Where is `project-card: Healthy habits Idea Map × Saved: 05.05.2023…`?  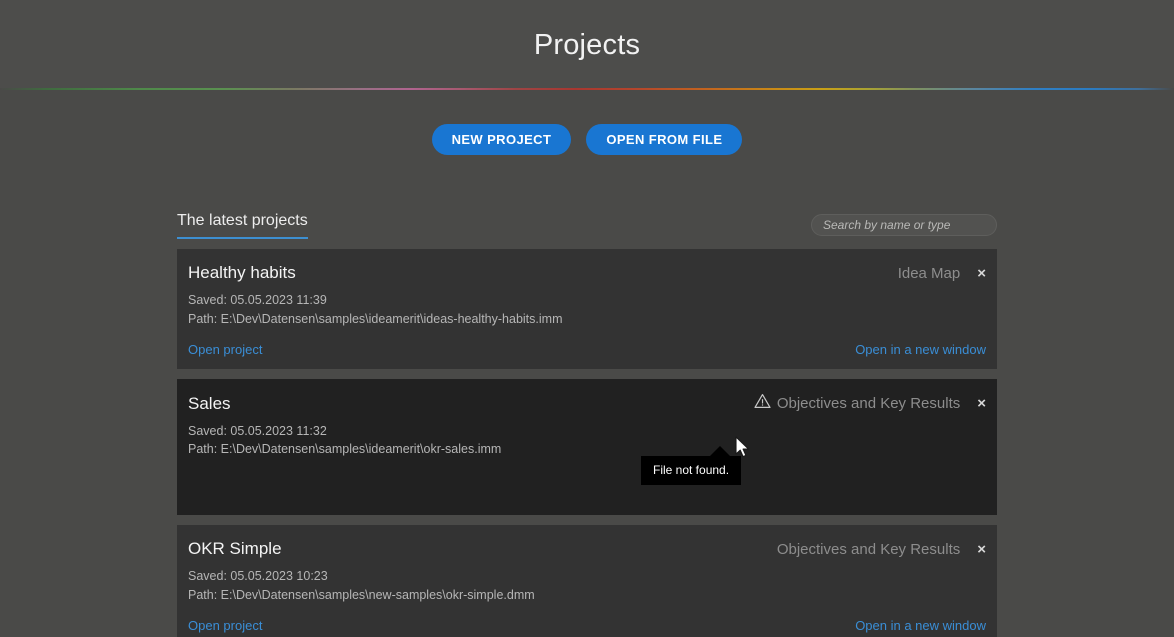
project-card: Healthy habits Idea Map × Saved: 05.05.2023… is located at coordinates (587, 309).